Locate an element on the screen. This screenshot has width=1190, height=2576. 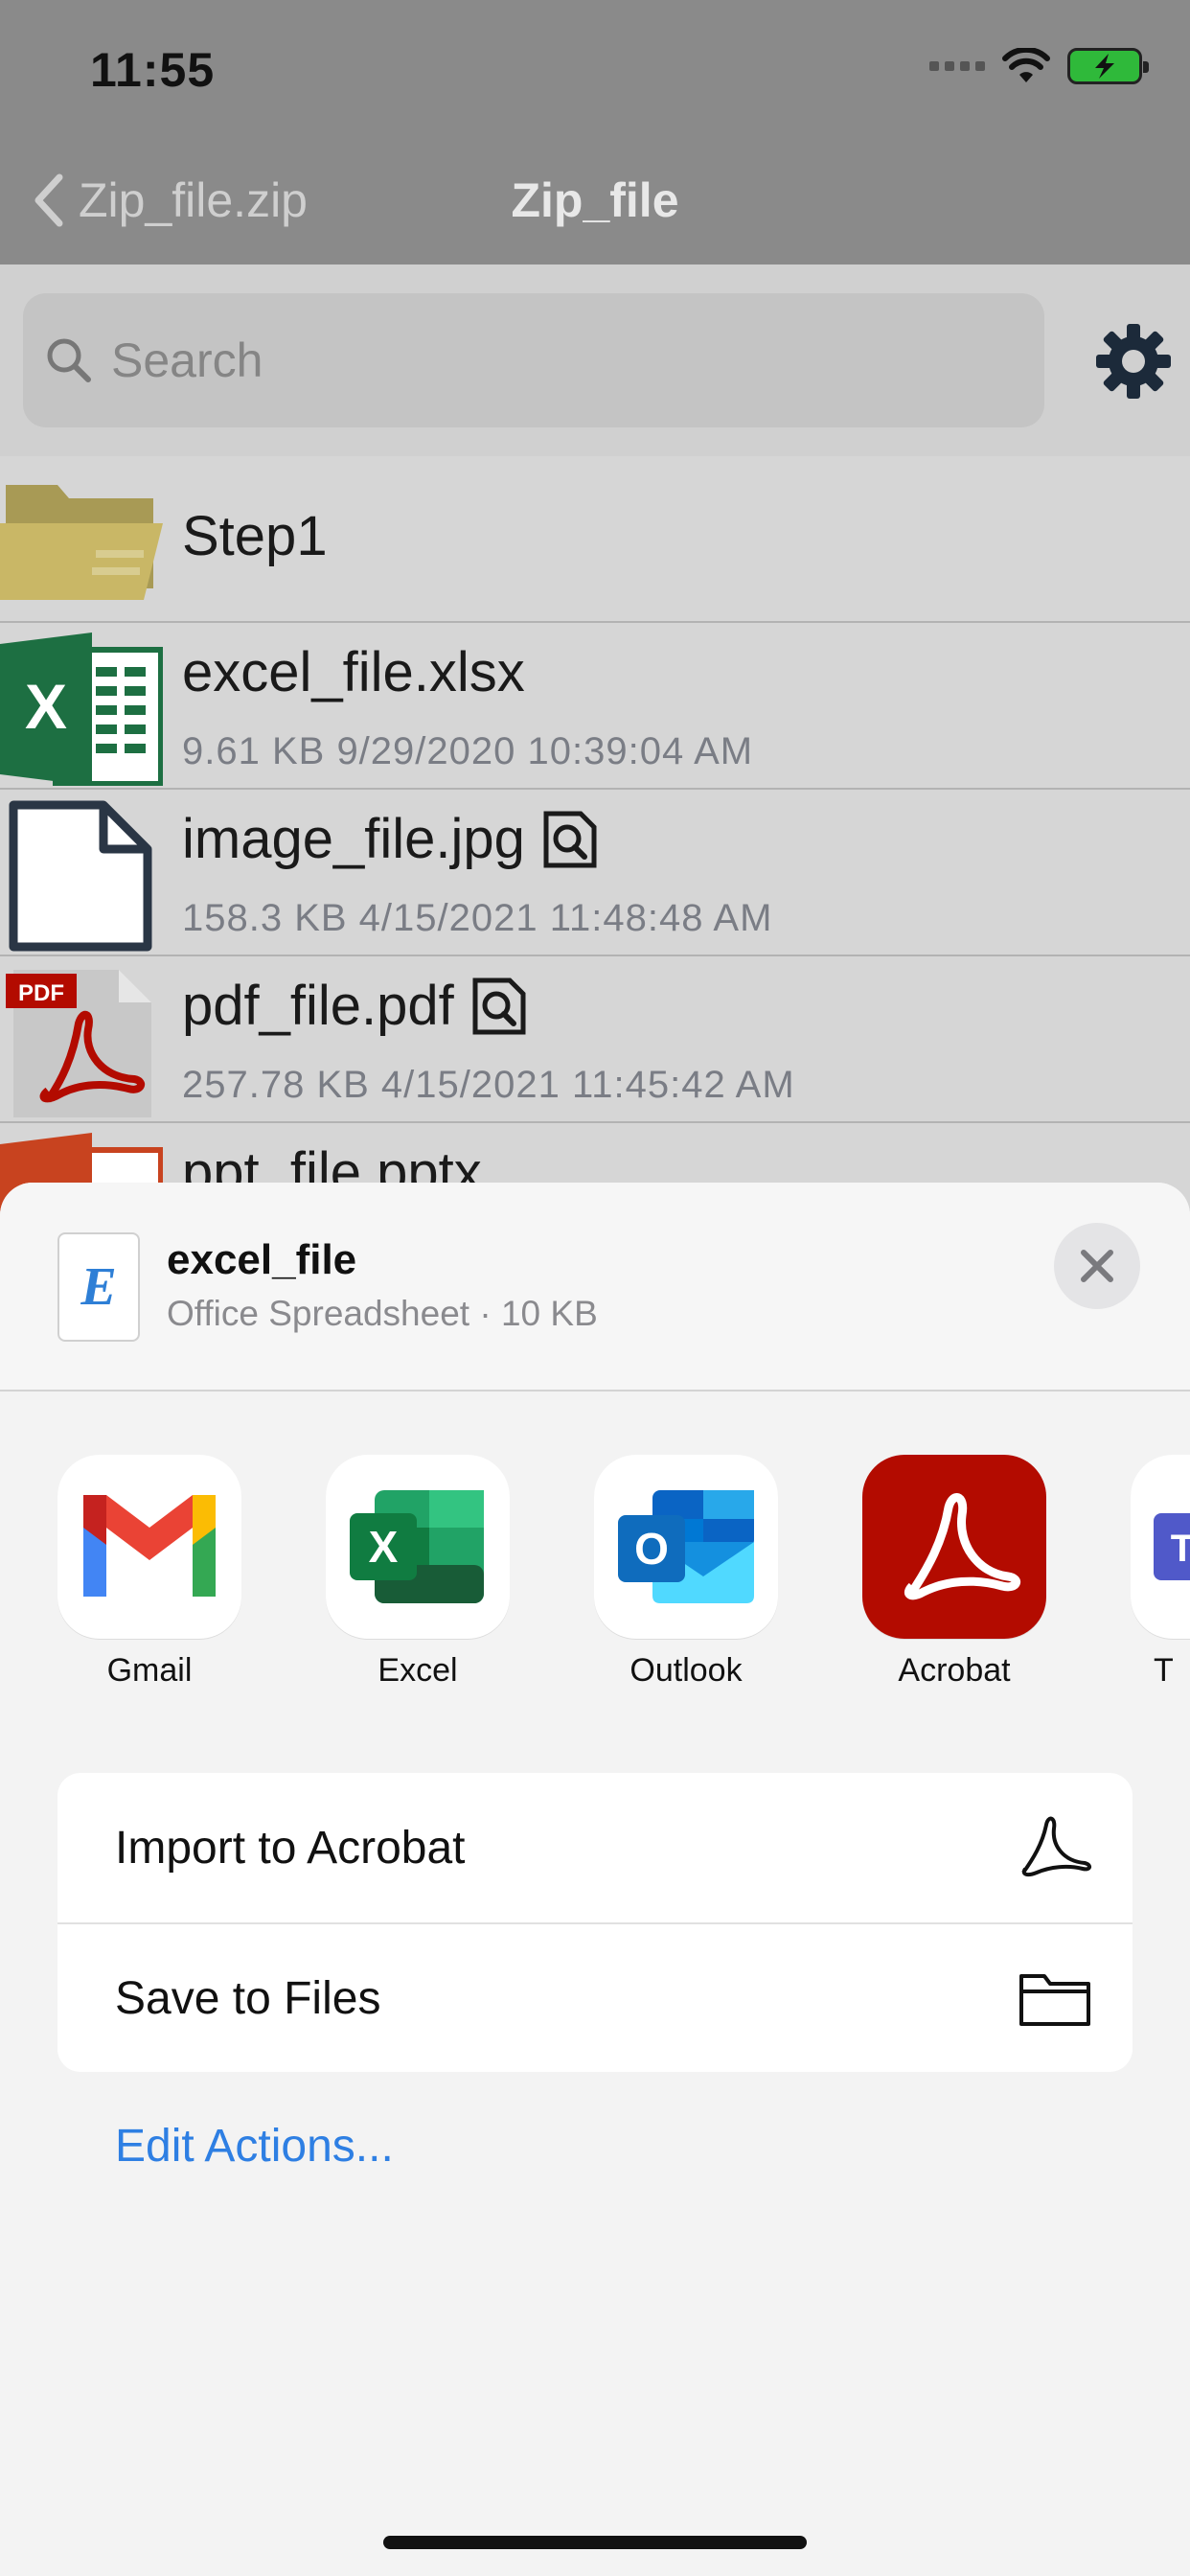
search-icon is located at coordinates (69, 360).